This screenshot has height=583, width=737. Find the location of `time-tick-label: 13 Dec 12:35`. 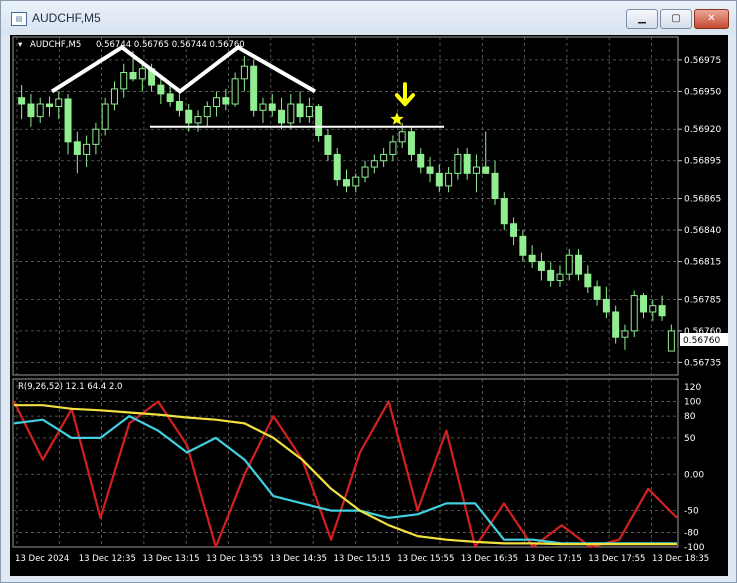

time-tick-label: 13 Dec 12:35 is located at coordinates (107, 559).